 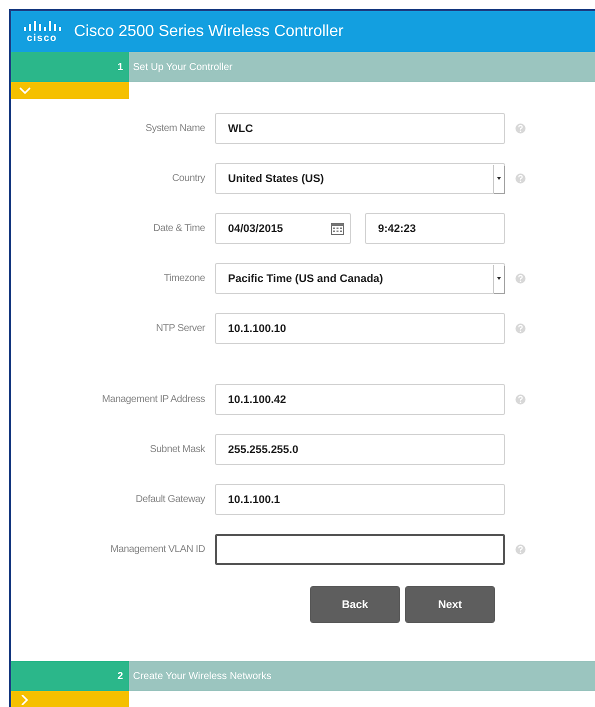 I want to click on step-title: Create Your Wireless Networks, so click(x=202, y=676).